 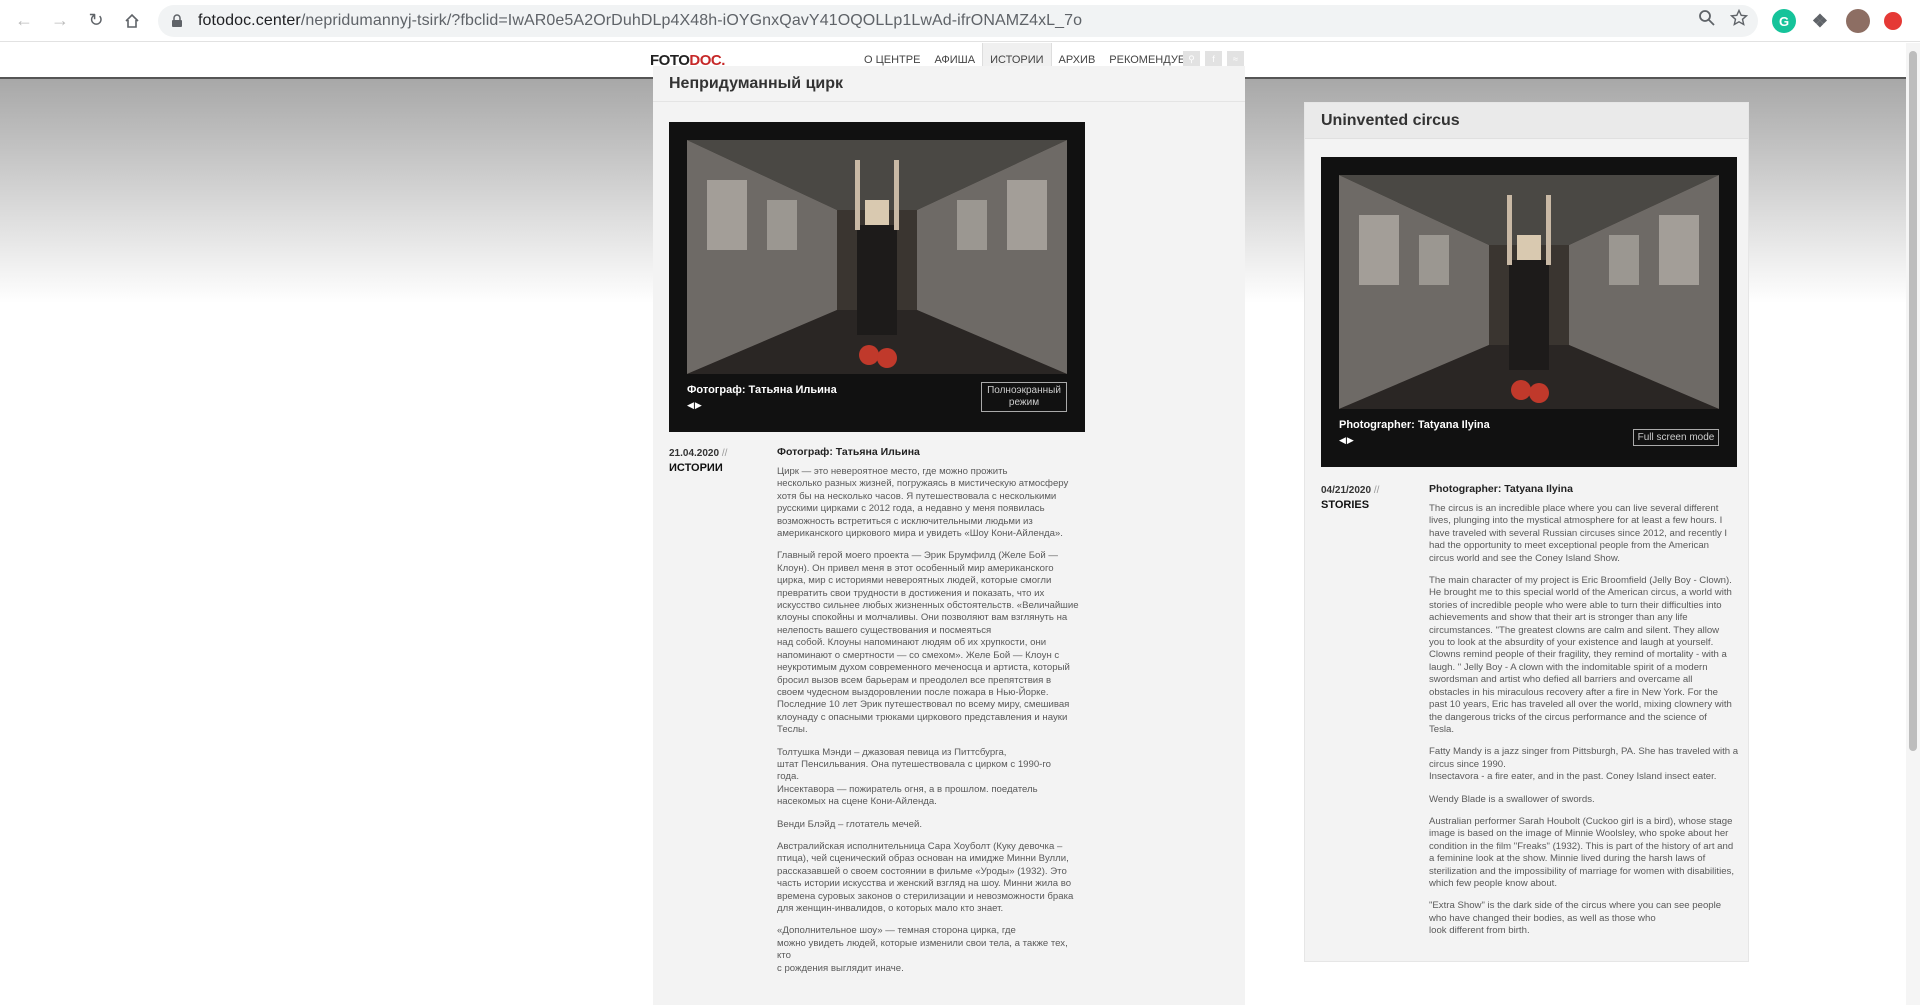 I want to click on extensions-puzzle-icon: ❖, so click(x=1820, y=21).